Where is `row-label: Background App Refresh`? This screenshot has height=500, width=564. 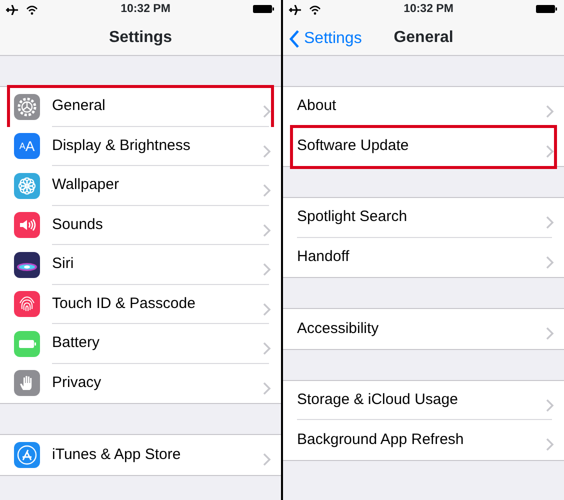
row-label: Background App Refresh is located at coordinates (380, 440).